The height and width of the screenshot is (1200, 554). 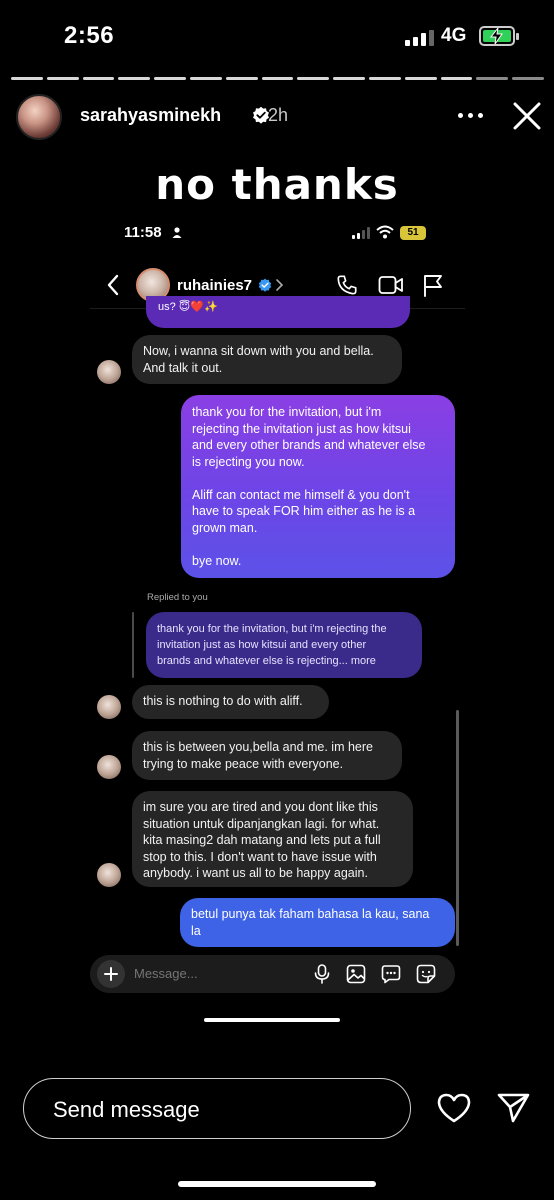 What do you see at coordinates (133, 645) in the screenshot?
I see `reply-indicator-bar` at bounding box center [133, 645].